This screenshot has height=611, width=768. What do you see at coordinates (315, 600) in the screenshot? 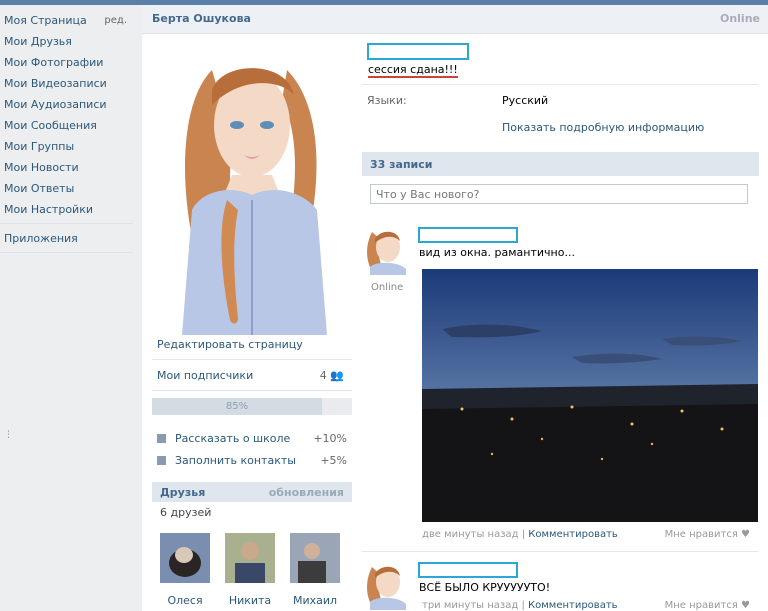
I see `friend-name: Михаил` at bounding box center [315, 600].